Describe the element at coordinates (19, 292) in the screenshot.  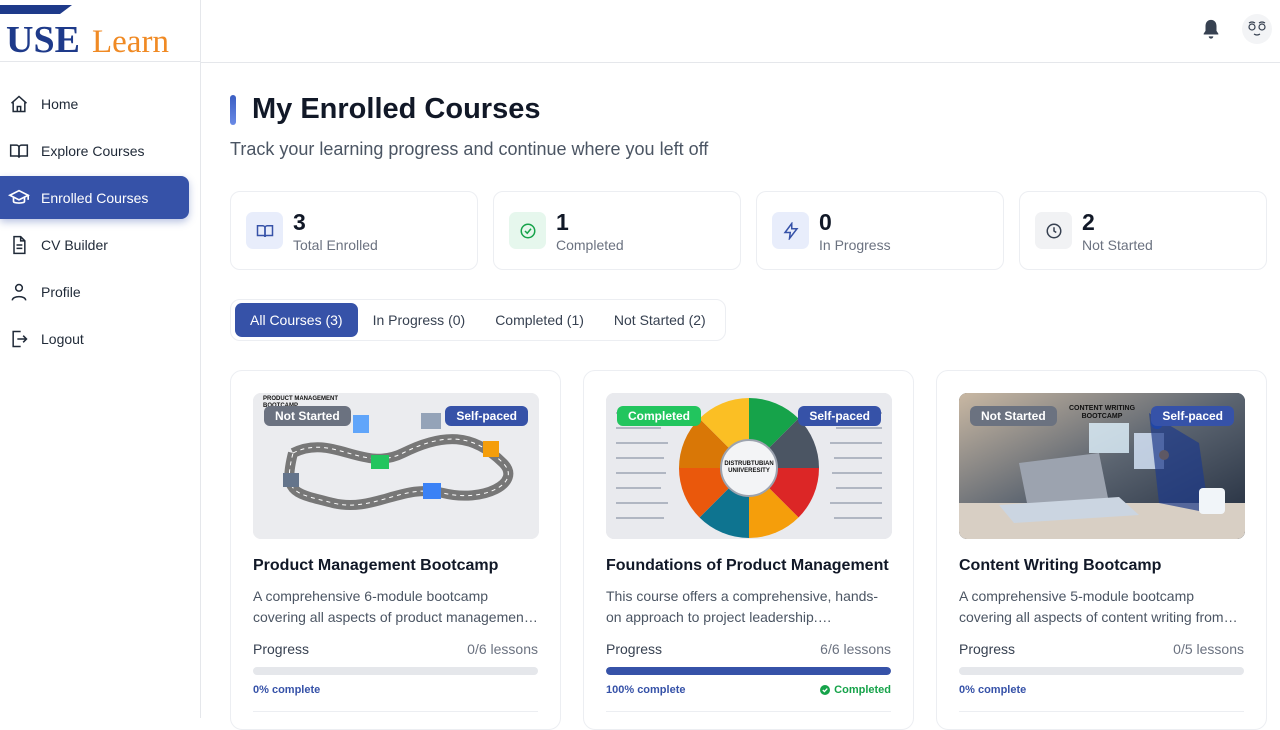
I see `user-icon` at that location.